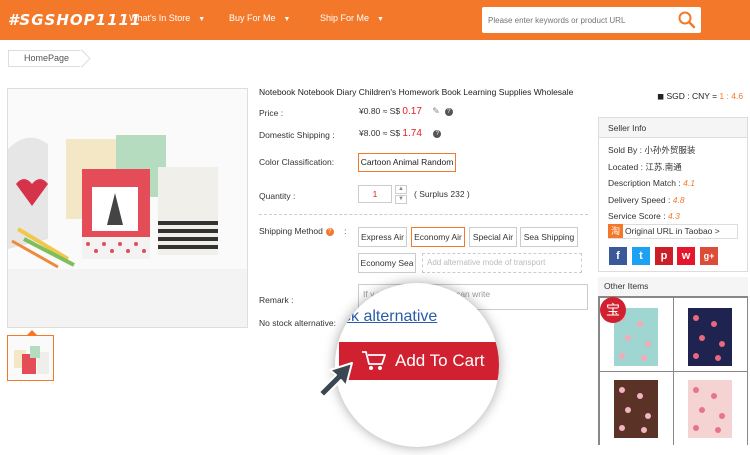  I want to click on nav-buy-for-me: Buy For Me ▼, so click(259, 18).